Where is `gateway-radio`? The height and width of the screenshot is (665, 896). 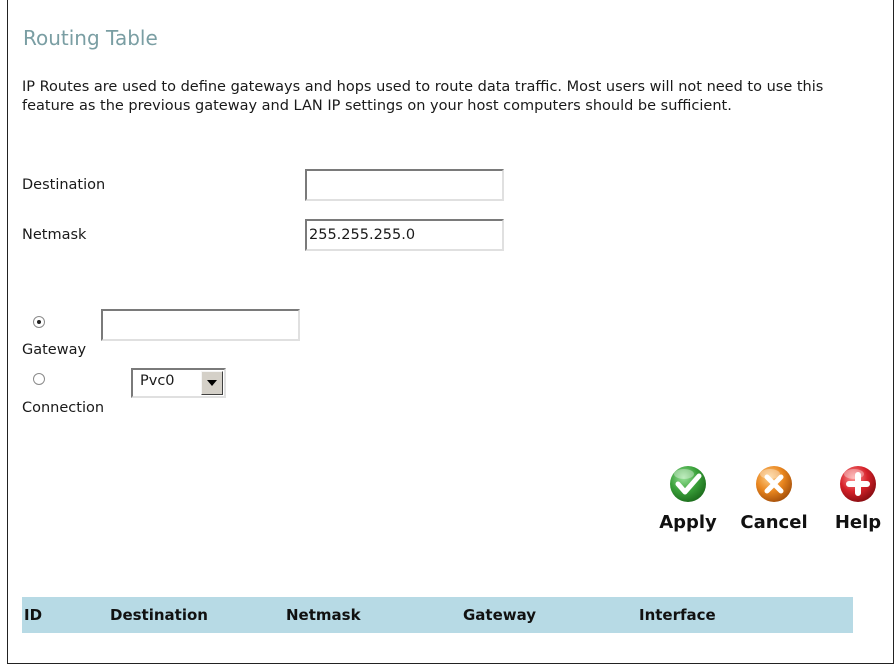
gateway-radio is located at coordinates (39, 322).